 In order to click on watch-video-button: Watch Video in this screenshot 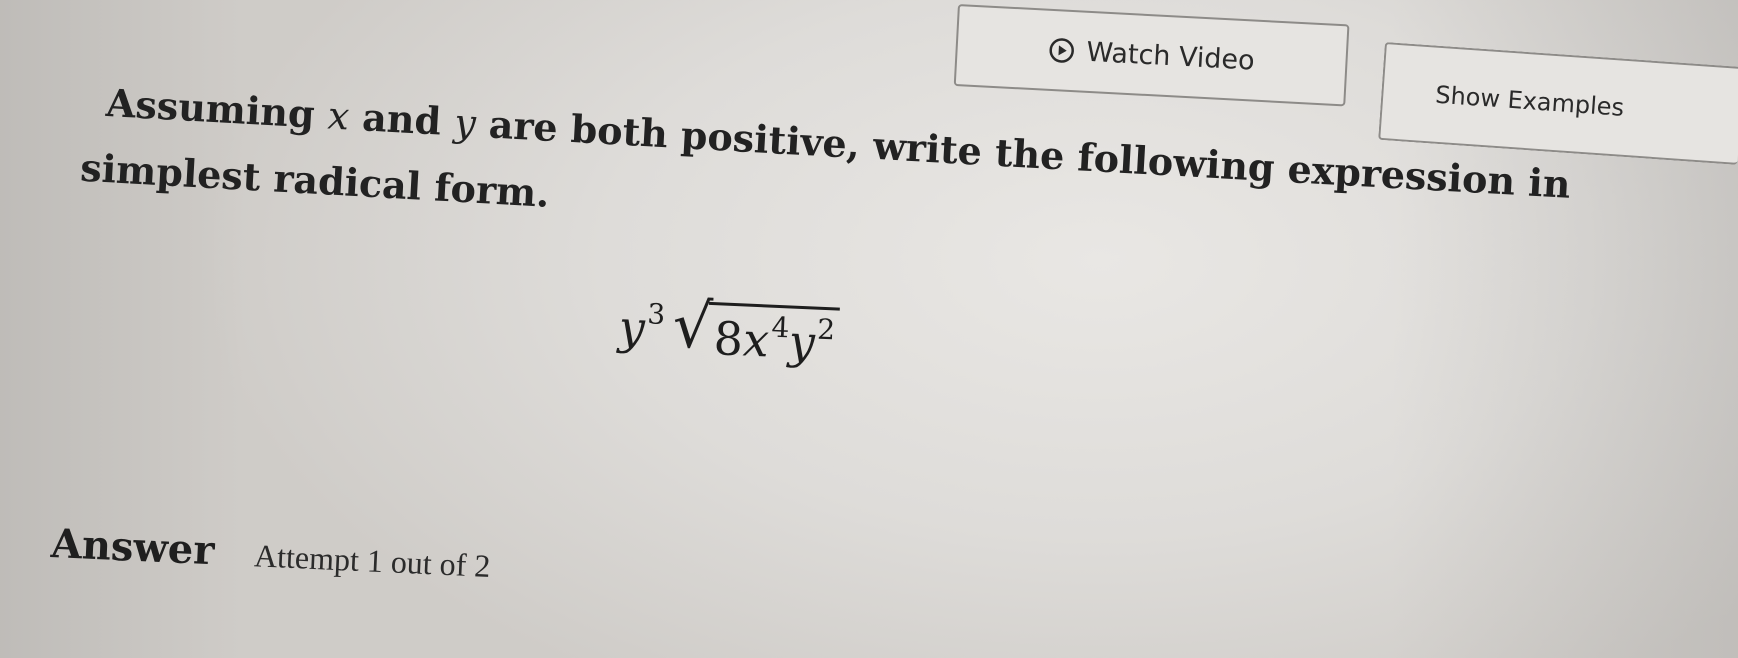, I will do `click(1151, 55)`.